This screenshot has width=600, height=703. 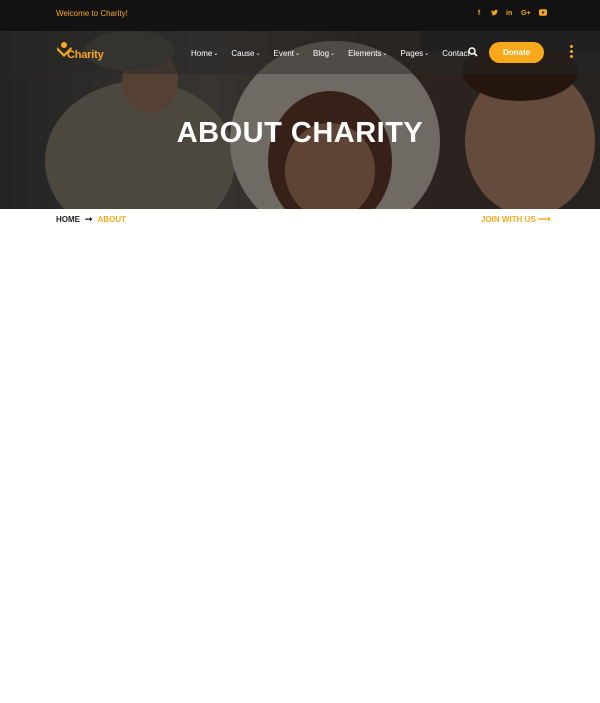 I want to click on nav-item-cause: Cause ⌄, so click(x=245, y=53).